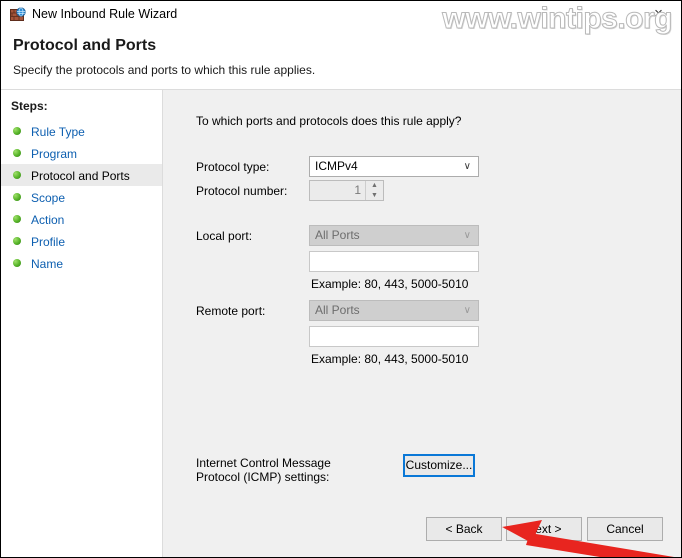 This screenshot has width=682, height=558. I want to click on sidebar-item-label: Program, so click(54, 153).